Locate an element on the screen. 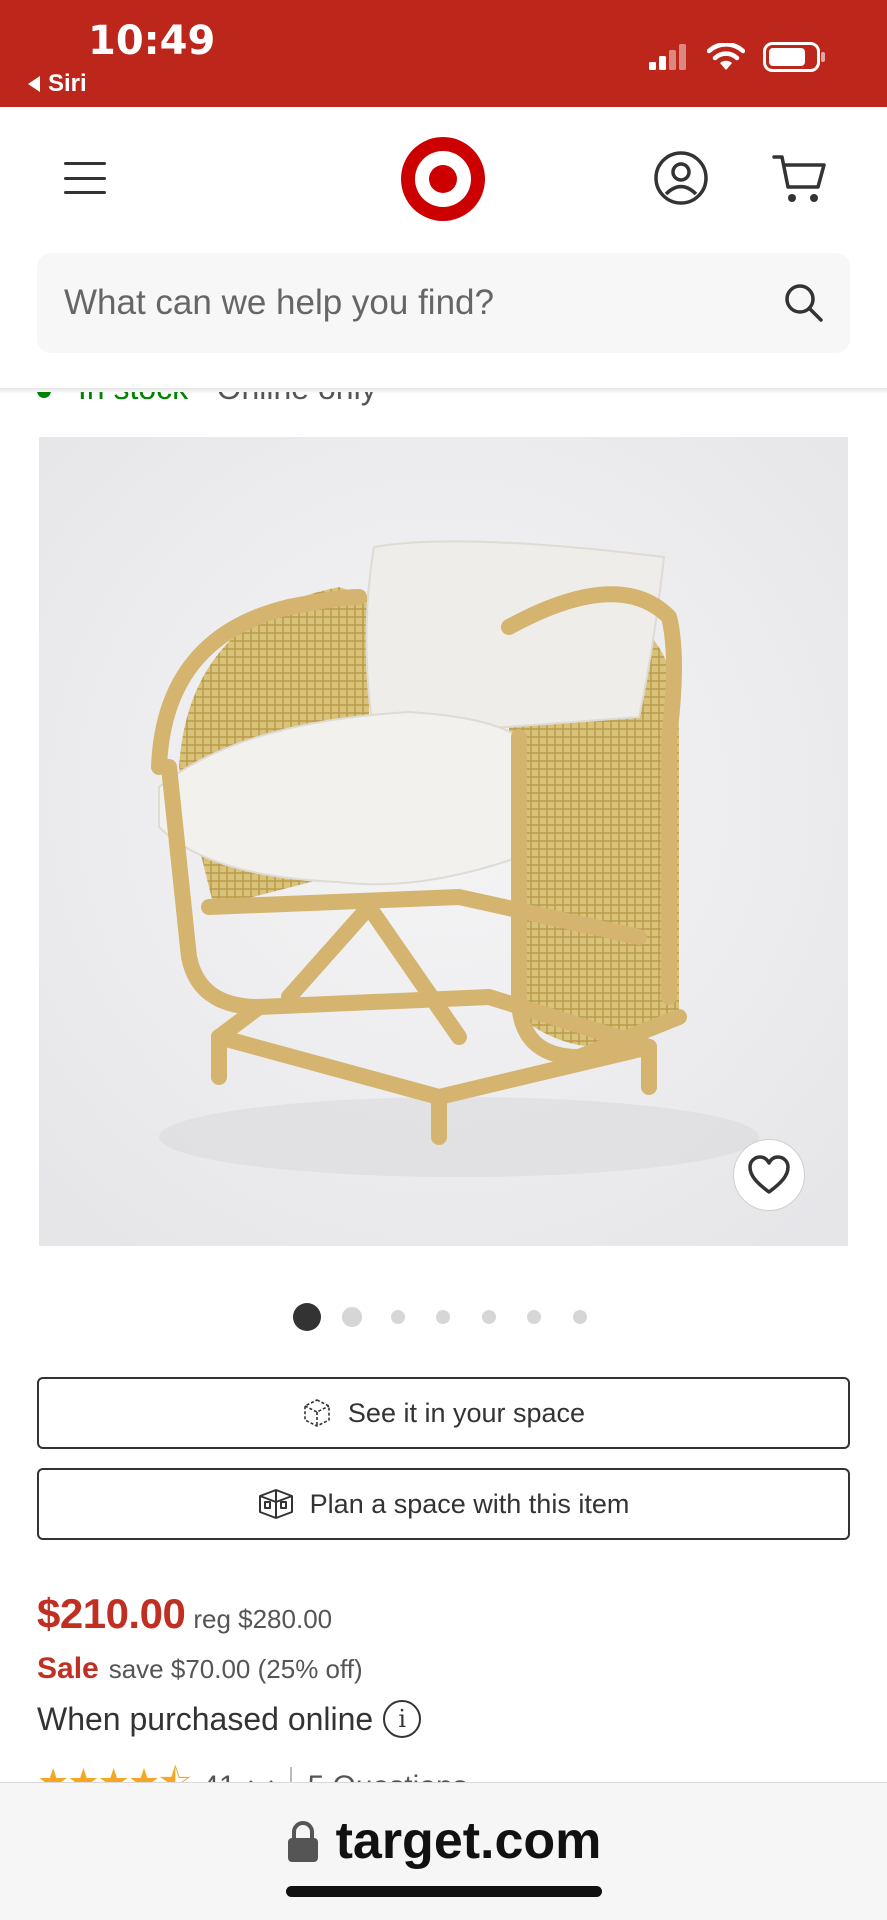 This screenshot has width=887, height=1920. current-price: $210.00 is located at coordinates (111, 1613).